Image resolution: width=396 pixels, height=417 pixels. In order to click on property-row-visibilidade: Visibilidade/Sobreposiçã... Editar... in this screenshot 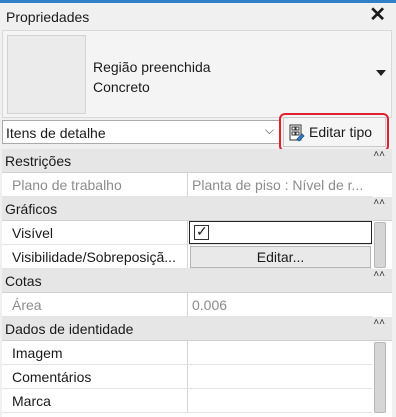, I will do `click(187, 257)`.